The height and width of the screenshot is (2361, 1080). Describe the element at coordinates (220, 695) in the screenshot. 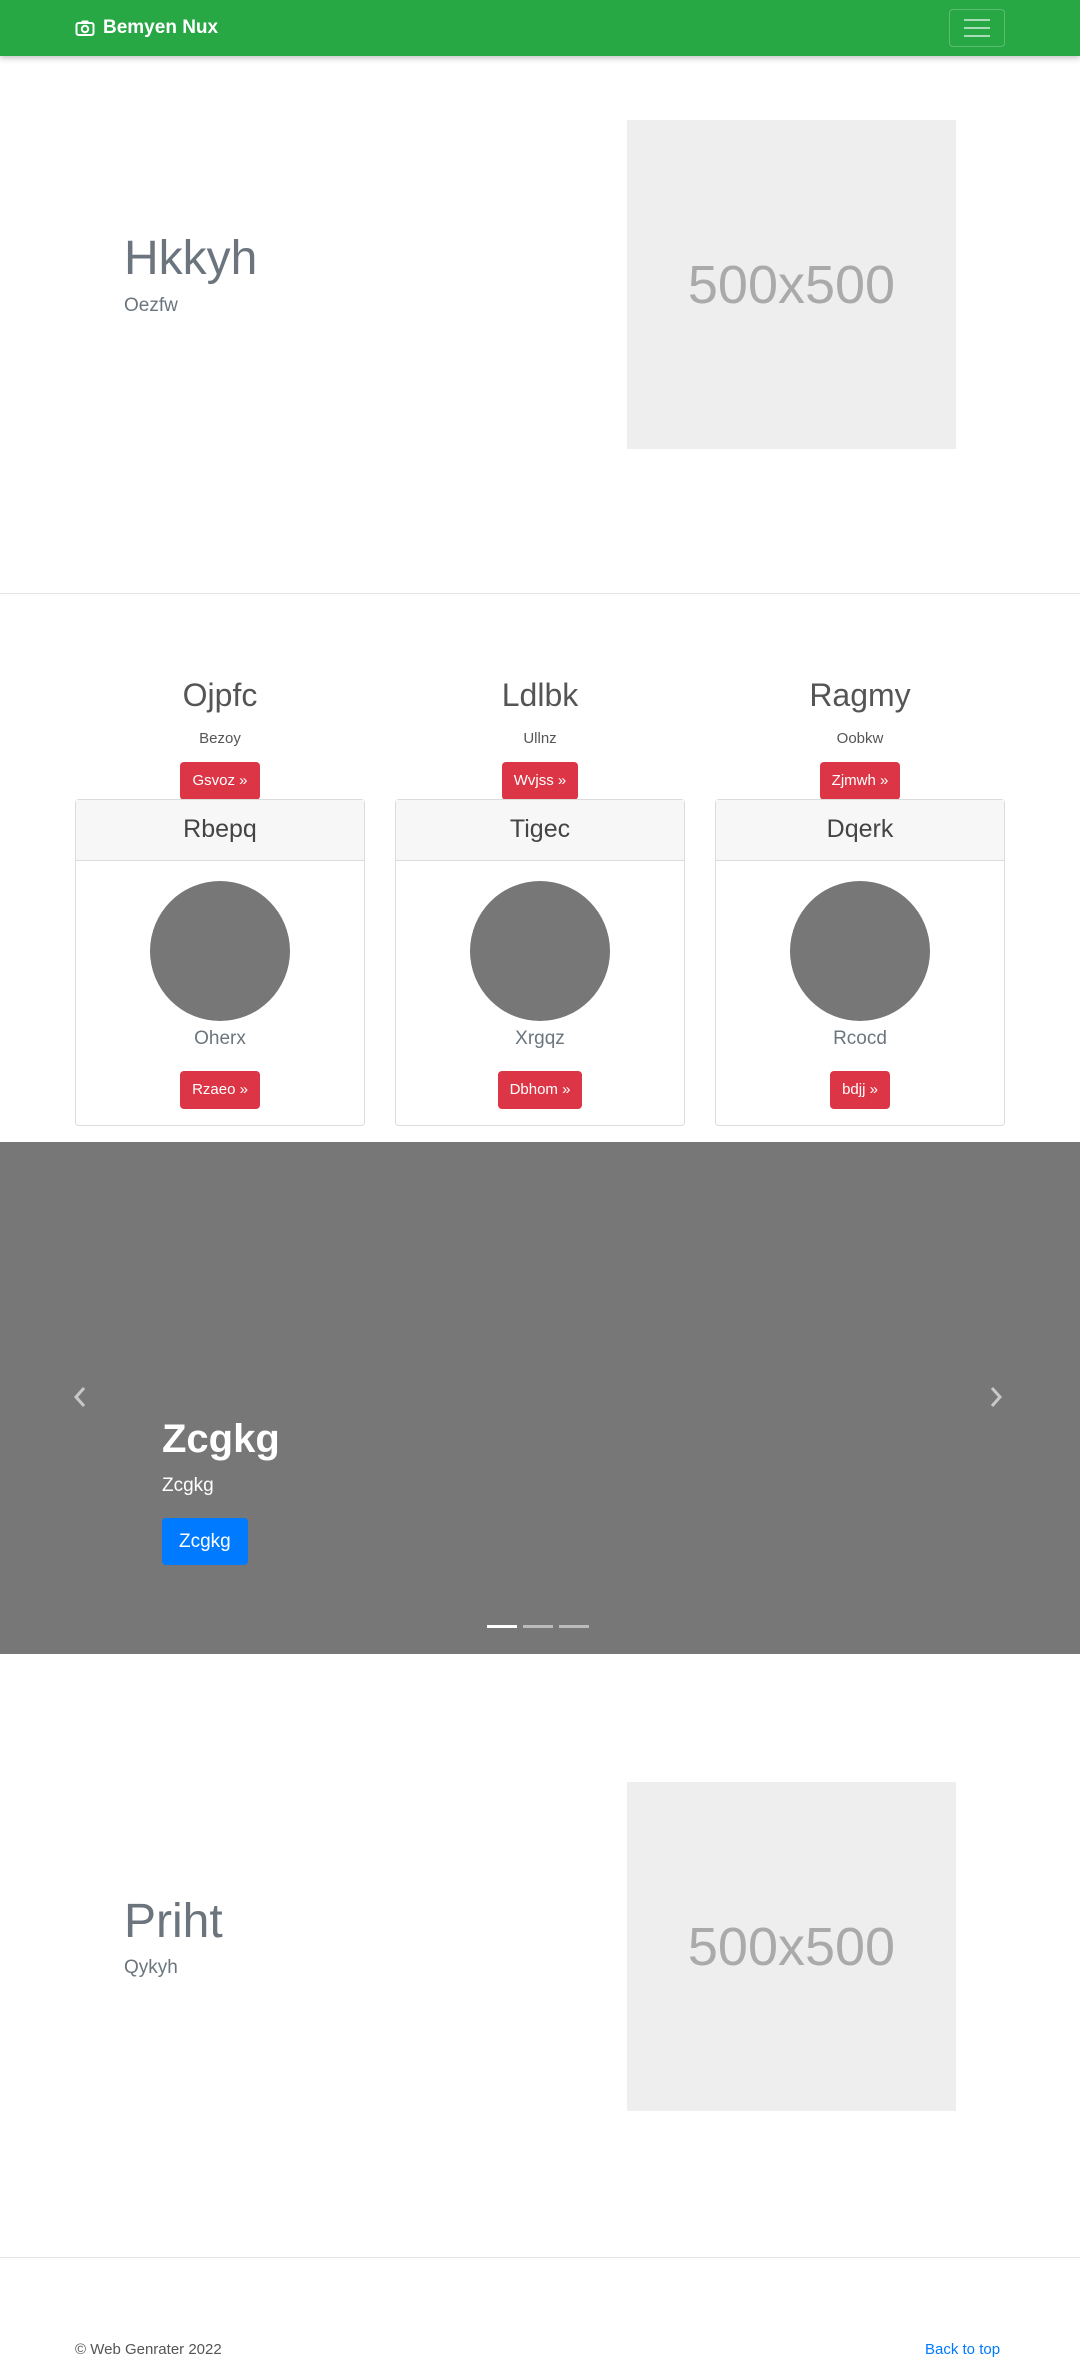

I see `column-heading: Ojpfc` at that location.